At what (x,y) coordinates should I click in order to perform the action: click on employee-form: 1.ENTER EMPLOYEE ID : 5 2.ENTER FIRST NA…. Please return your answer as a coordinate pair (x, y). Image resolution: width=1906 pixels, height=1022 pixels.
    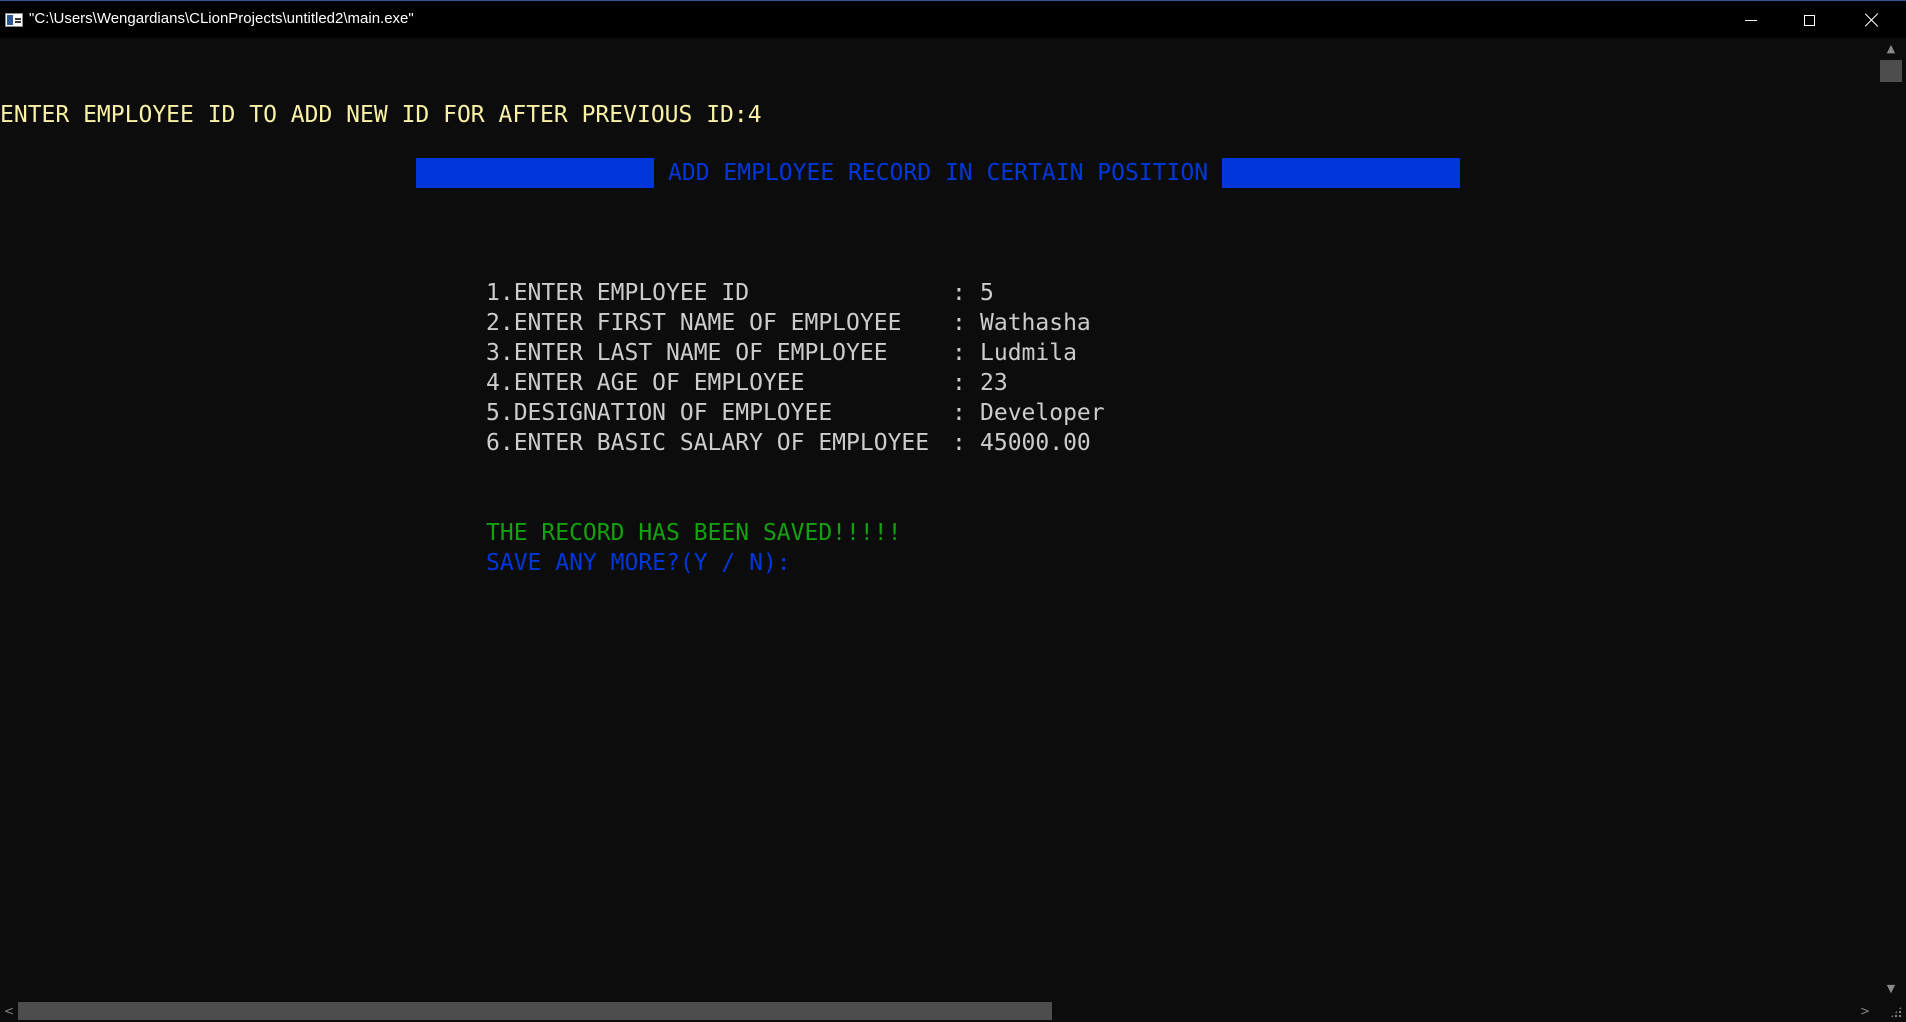
    Looking at the image, I should click on (795, 368).